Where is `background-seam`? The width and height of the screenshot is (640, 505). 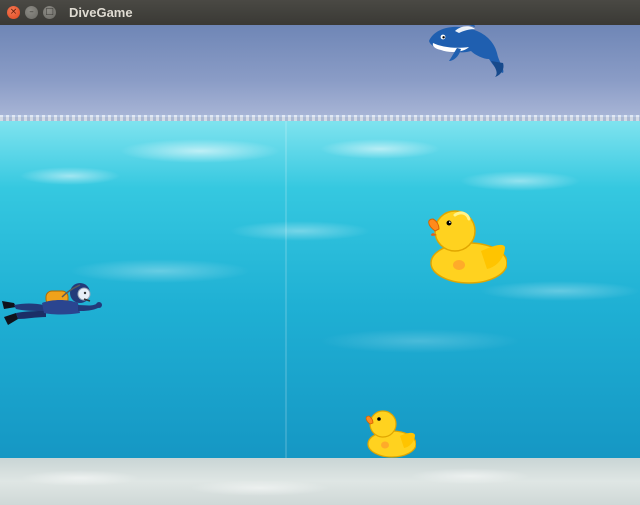 background-seam is located at coordinates (286, 289).